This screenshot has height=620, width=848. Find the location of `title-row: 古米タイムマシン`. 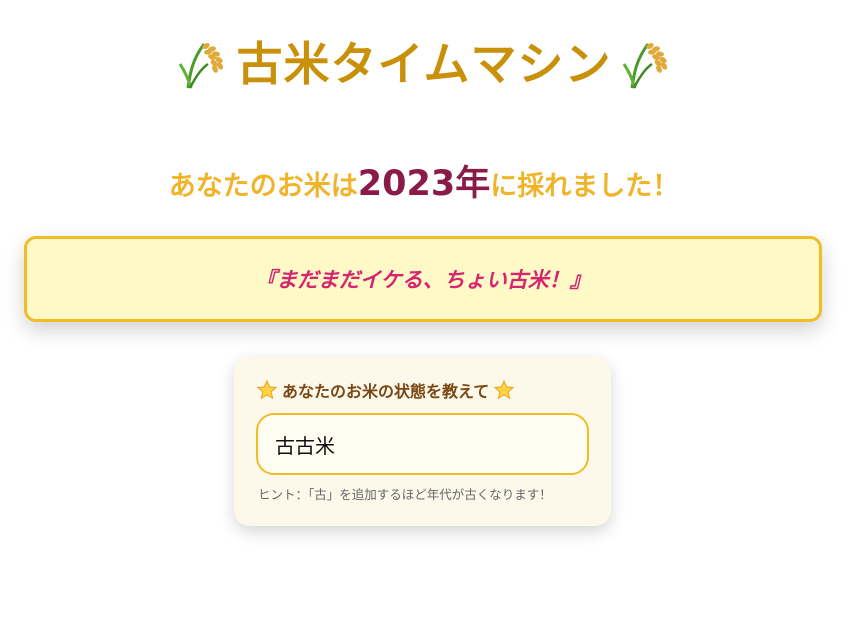

title-row: 古米タイムマシン is located at coordinates (424, 64).